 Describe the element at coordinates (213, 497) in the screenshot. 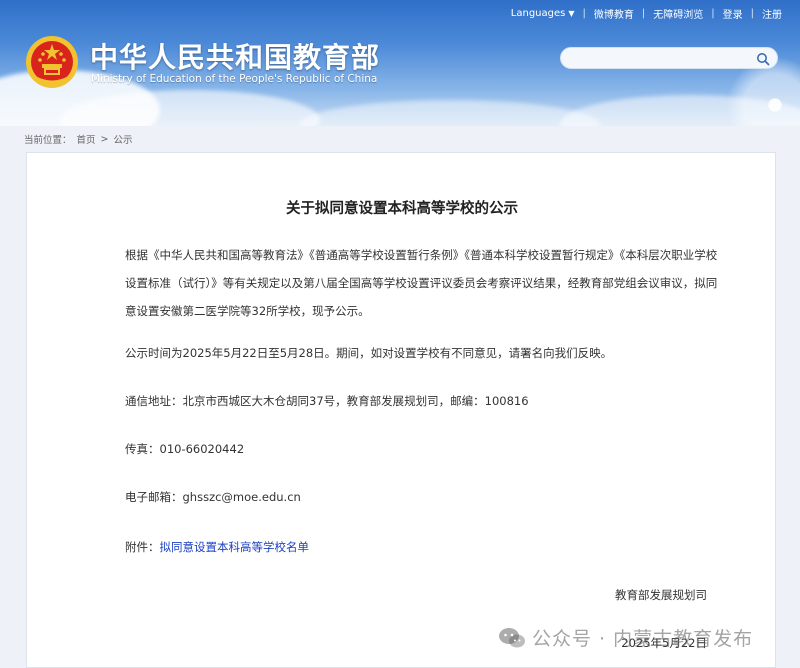

I see `email-line: 电子邮箱：ghsszc@moe.edu.cn` at that location.